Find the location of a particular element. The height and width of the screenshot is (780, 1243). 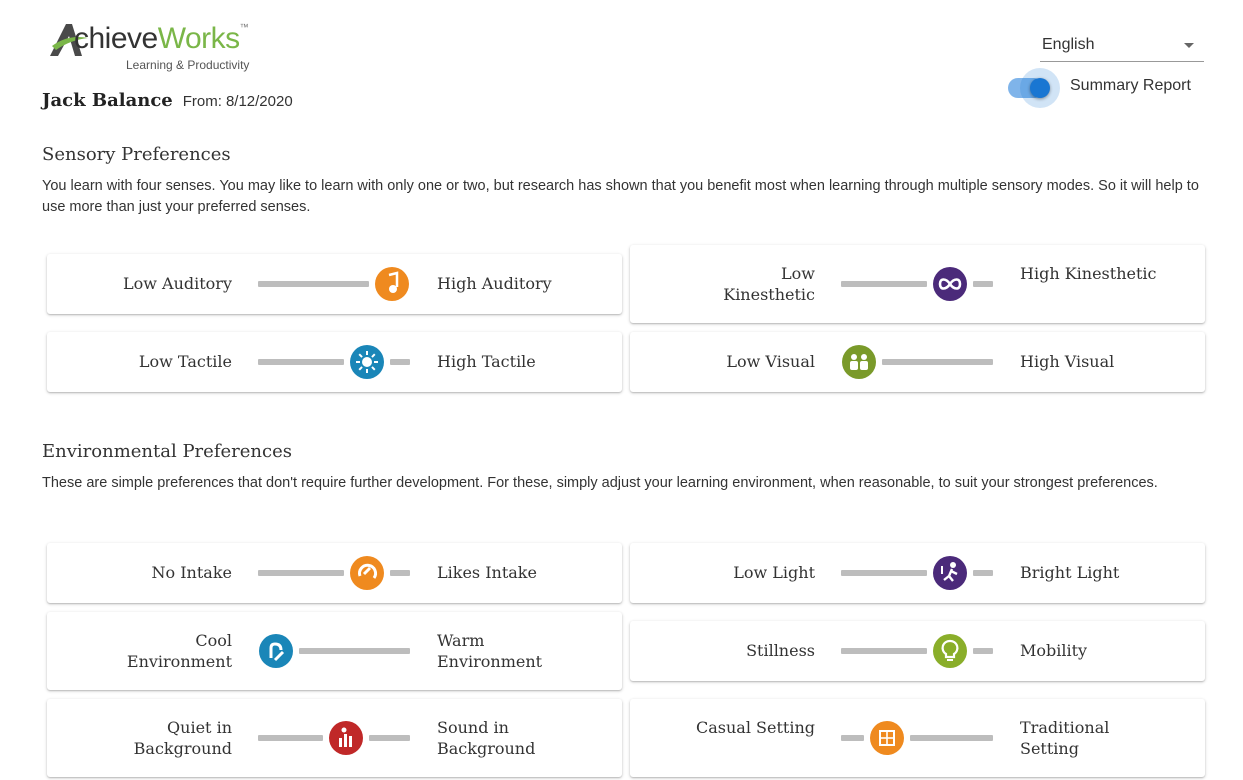

hand-temperature-icon-glyph is located at coordinates (277, 652).